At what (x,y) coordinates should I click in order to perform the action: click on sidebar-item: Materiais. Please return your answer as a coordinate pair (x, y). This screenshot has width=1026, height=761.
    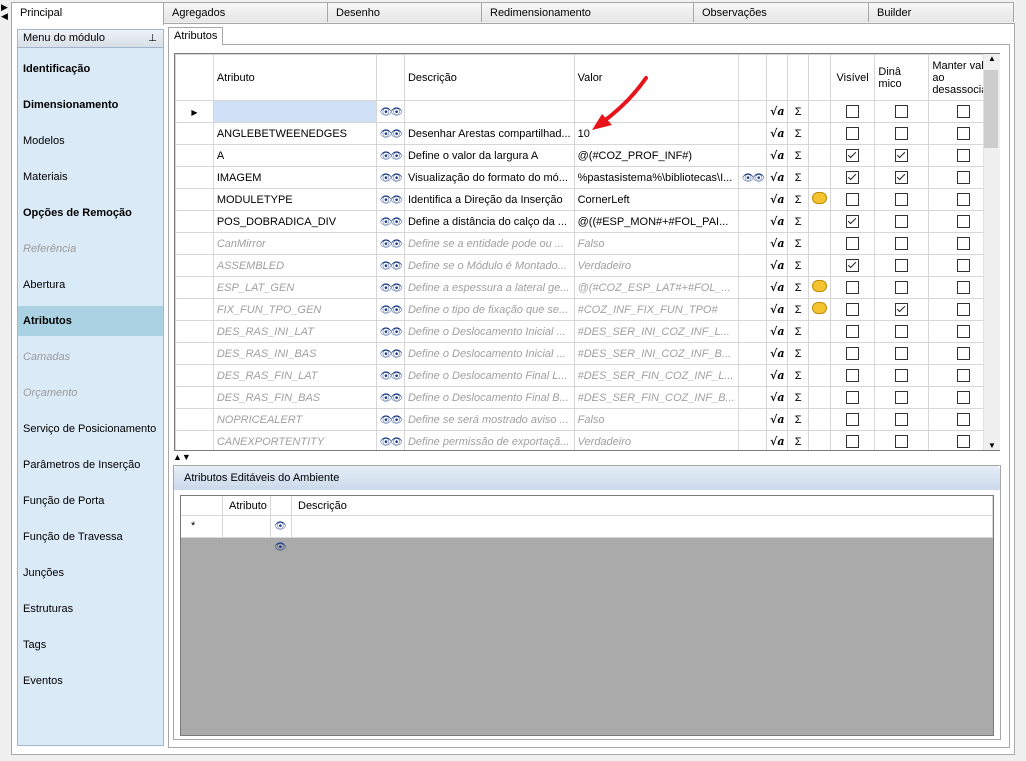
    Looking at the image, I should click on (90, 177).